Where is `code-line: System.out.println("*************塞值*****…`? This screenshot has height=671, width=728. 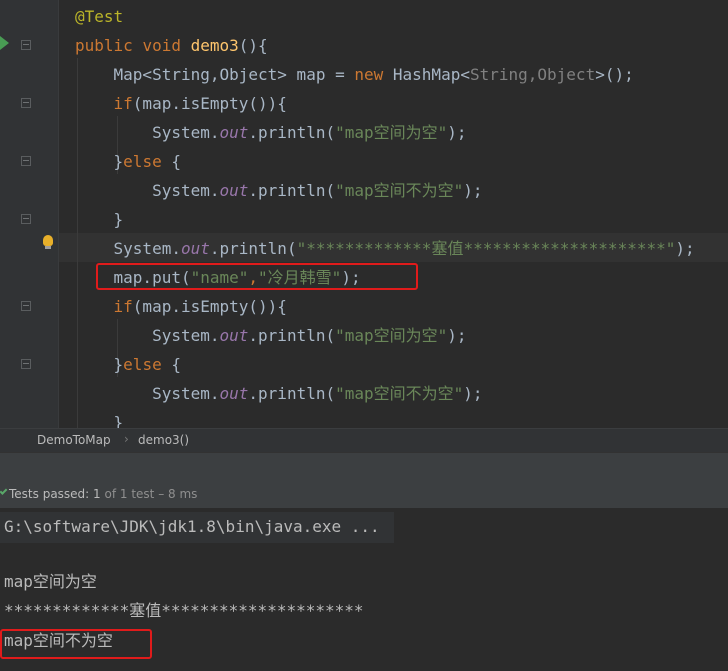
code-line: System.out.println("*************塞值*****… is located at coordinates (385, 248).